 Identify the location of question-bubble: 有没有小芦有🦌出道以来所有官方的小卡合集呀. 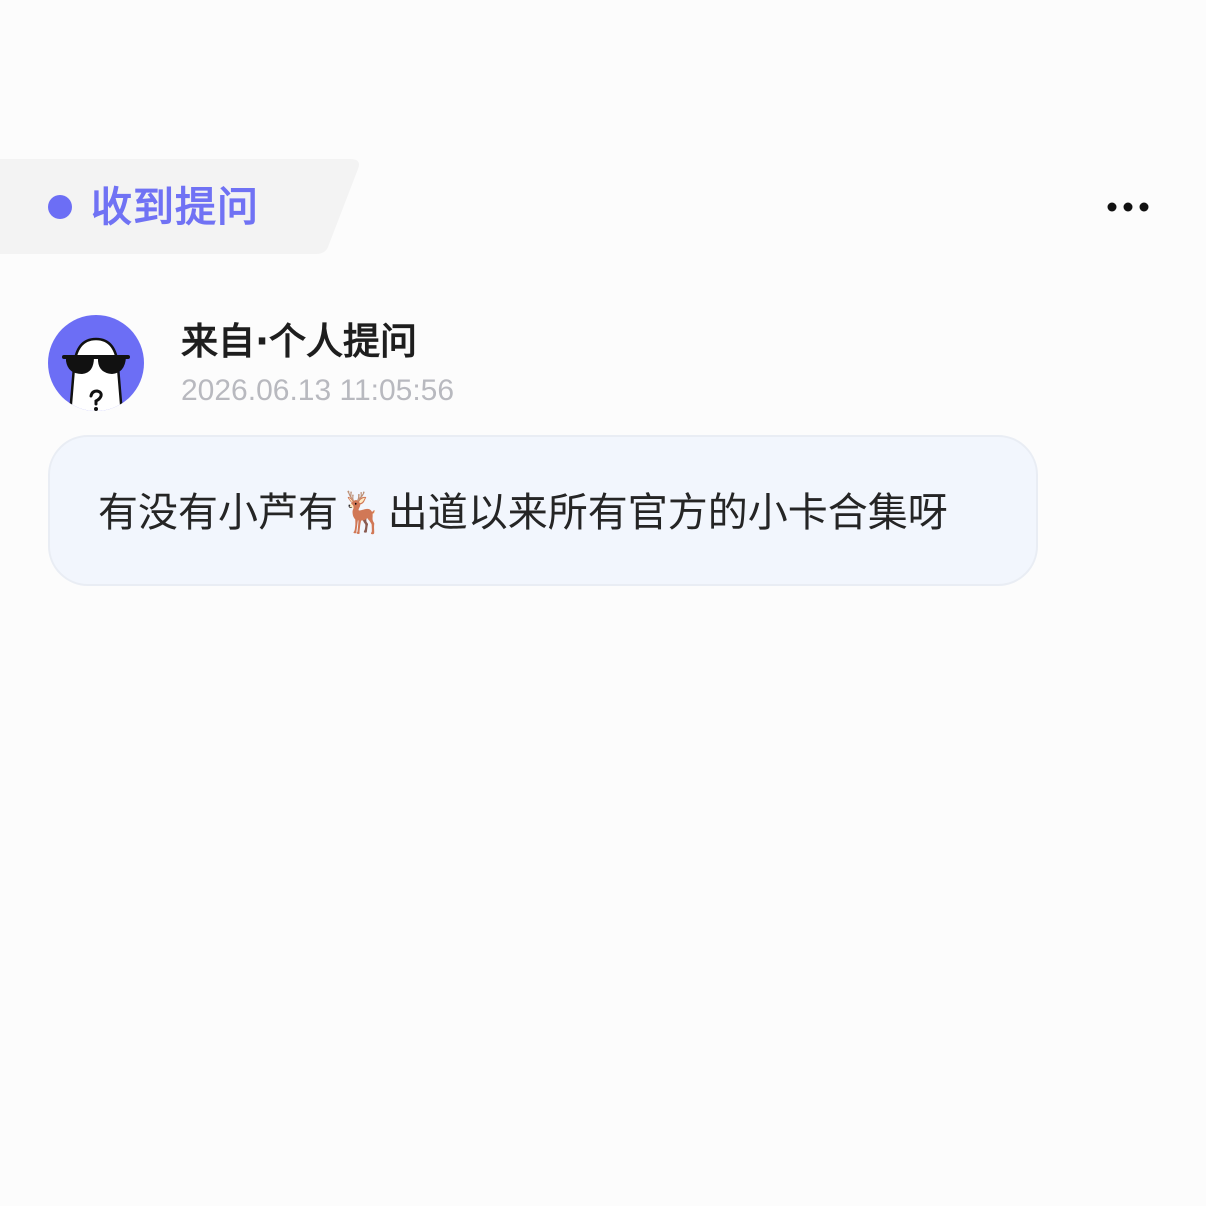
(543, 510).